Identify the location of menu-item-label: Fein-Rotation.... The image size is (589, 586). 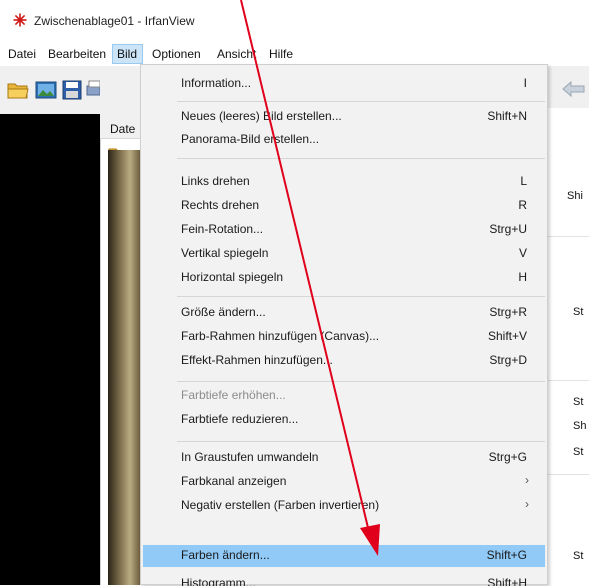
(222, 229).